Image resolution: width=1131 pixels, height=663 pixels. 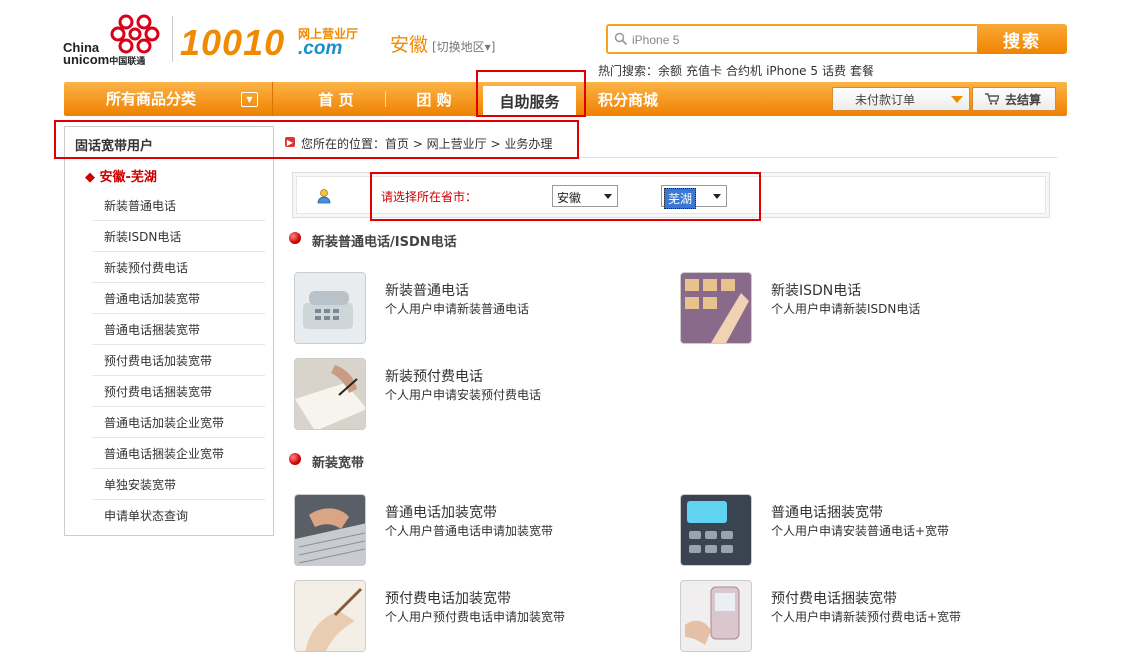 What do you see at coordinates (834, 598) in the screenshot?
I see `card-title: 预付费电话捆装宽带` at bounding box center [834, 598].